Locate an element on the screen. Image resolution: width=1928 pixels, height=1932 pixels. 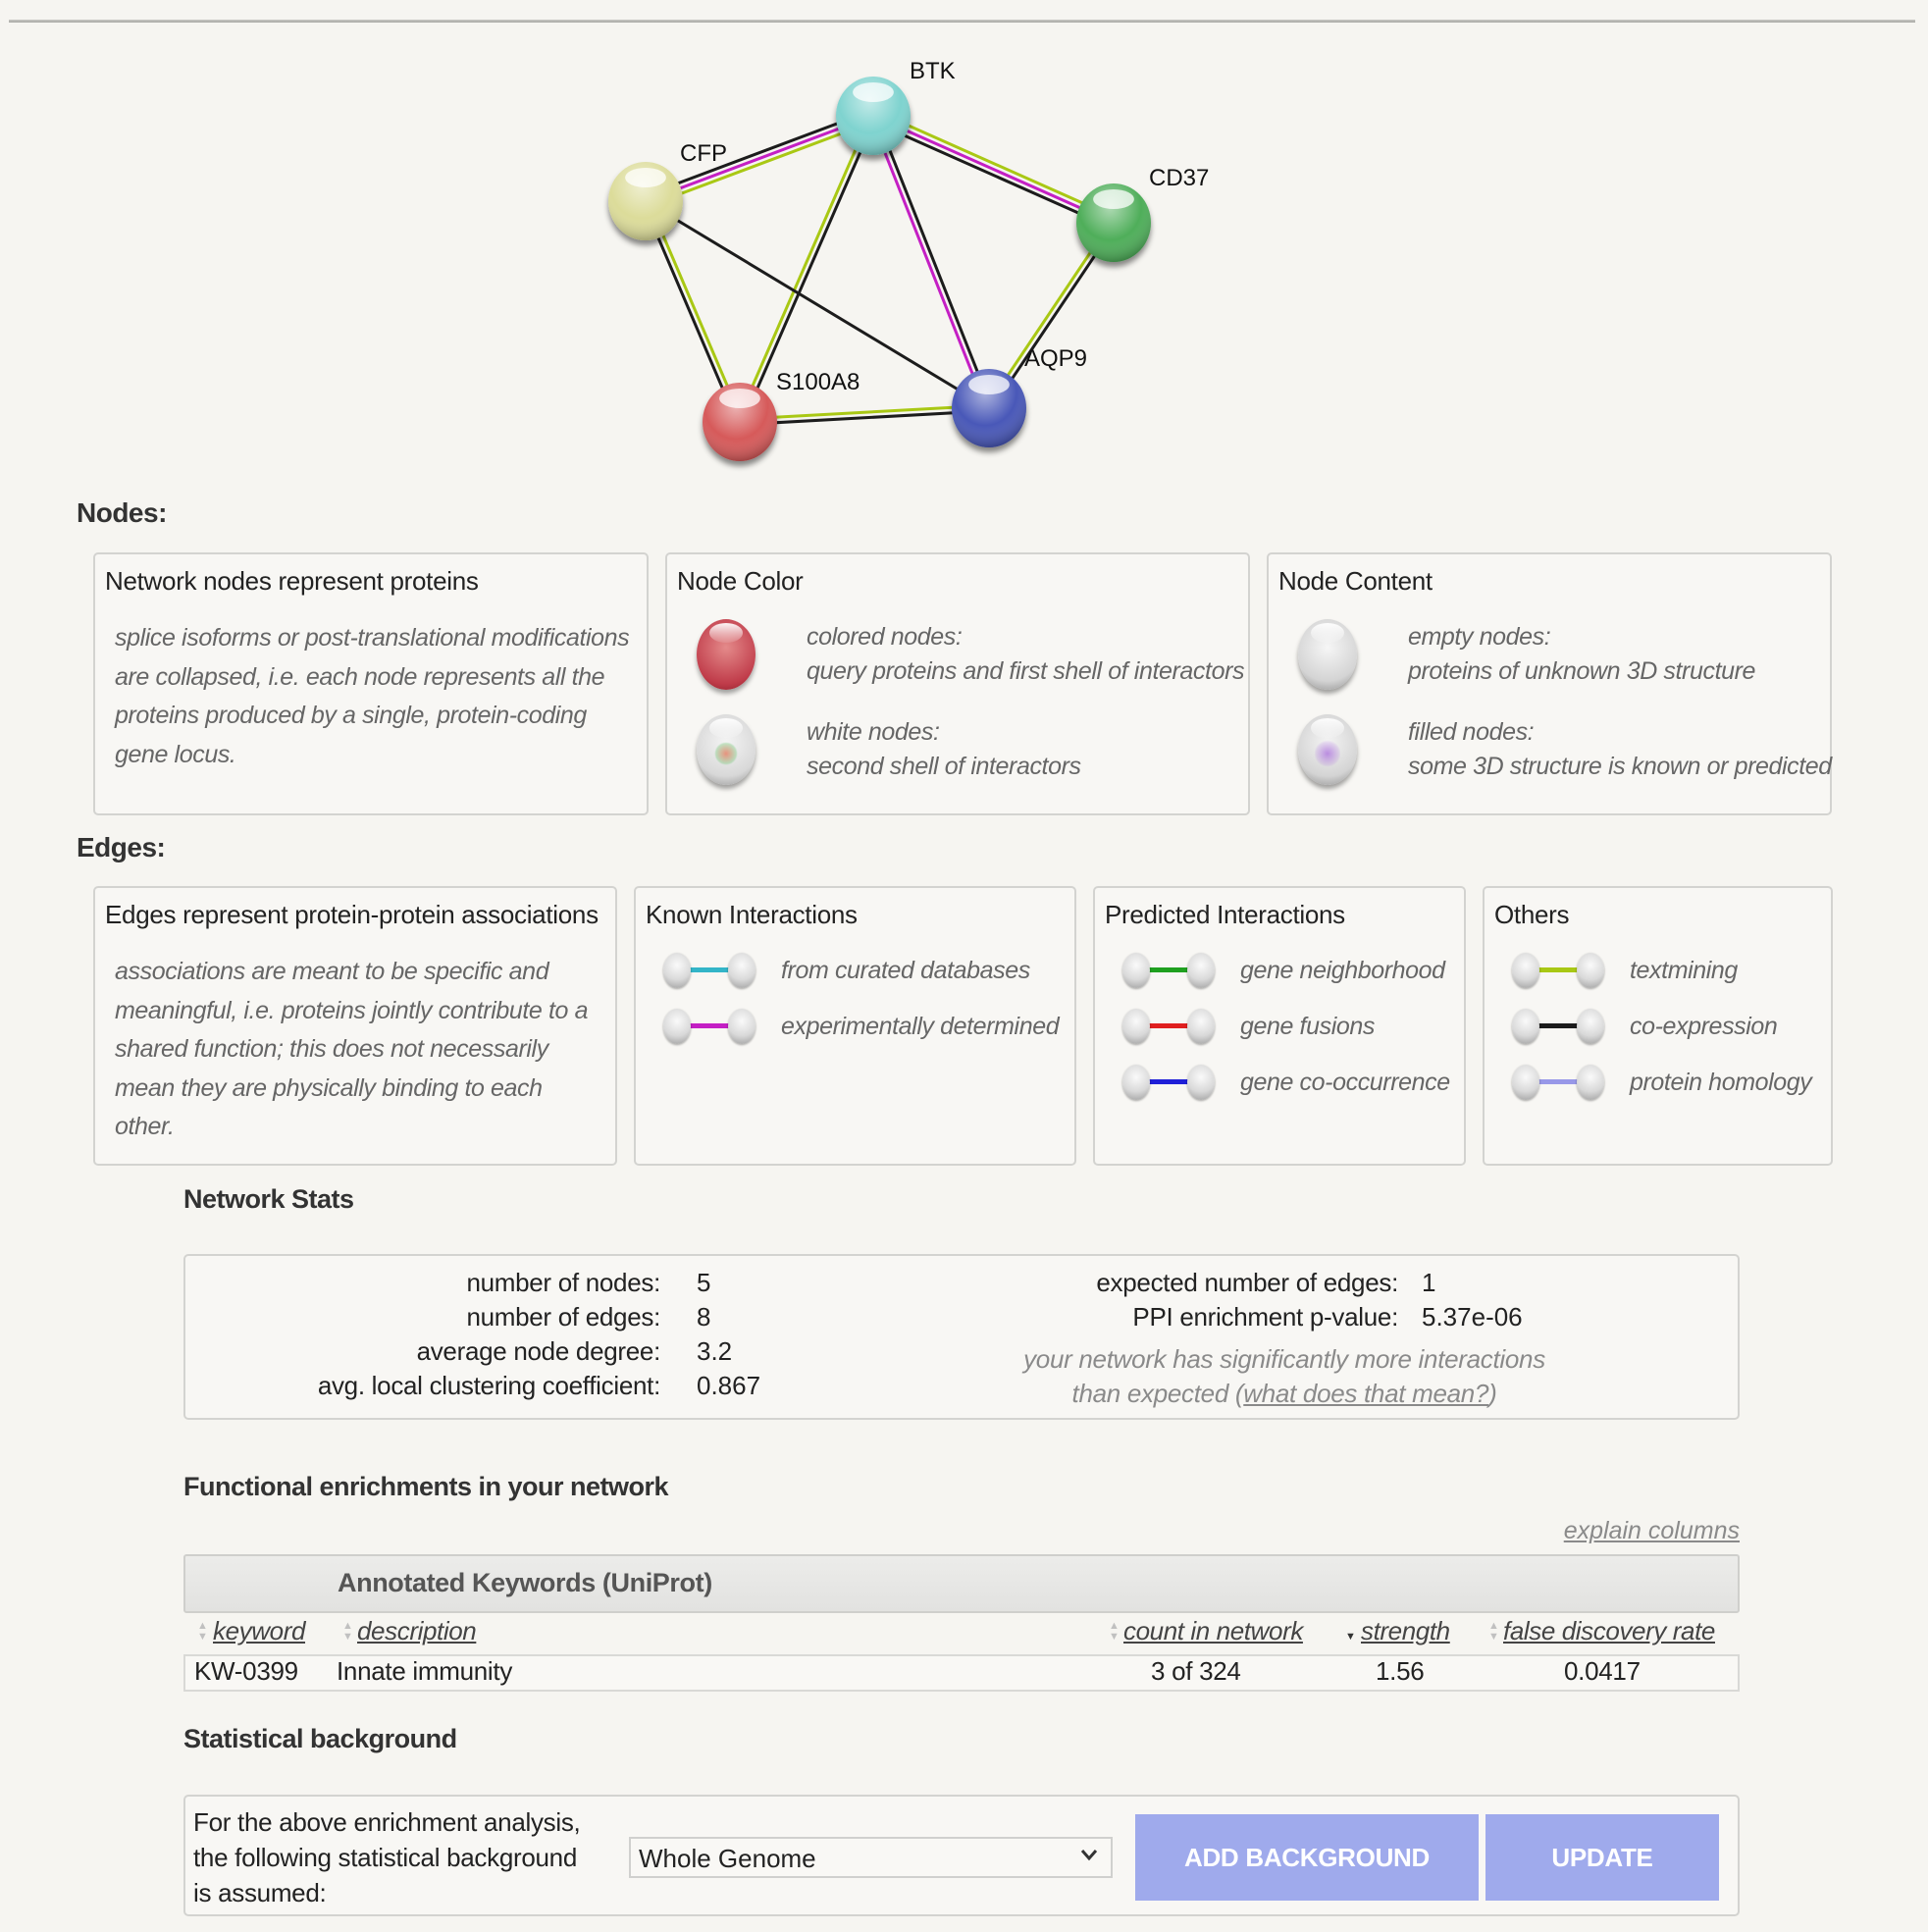
stats-note-prefix: than expected ( is located at coordinates (1157, 1394).